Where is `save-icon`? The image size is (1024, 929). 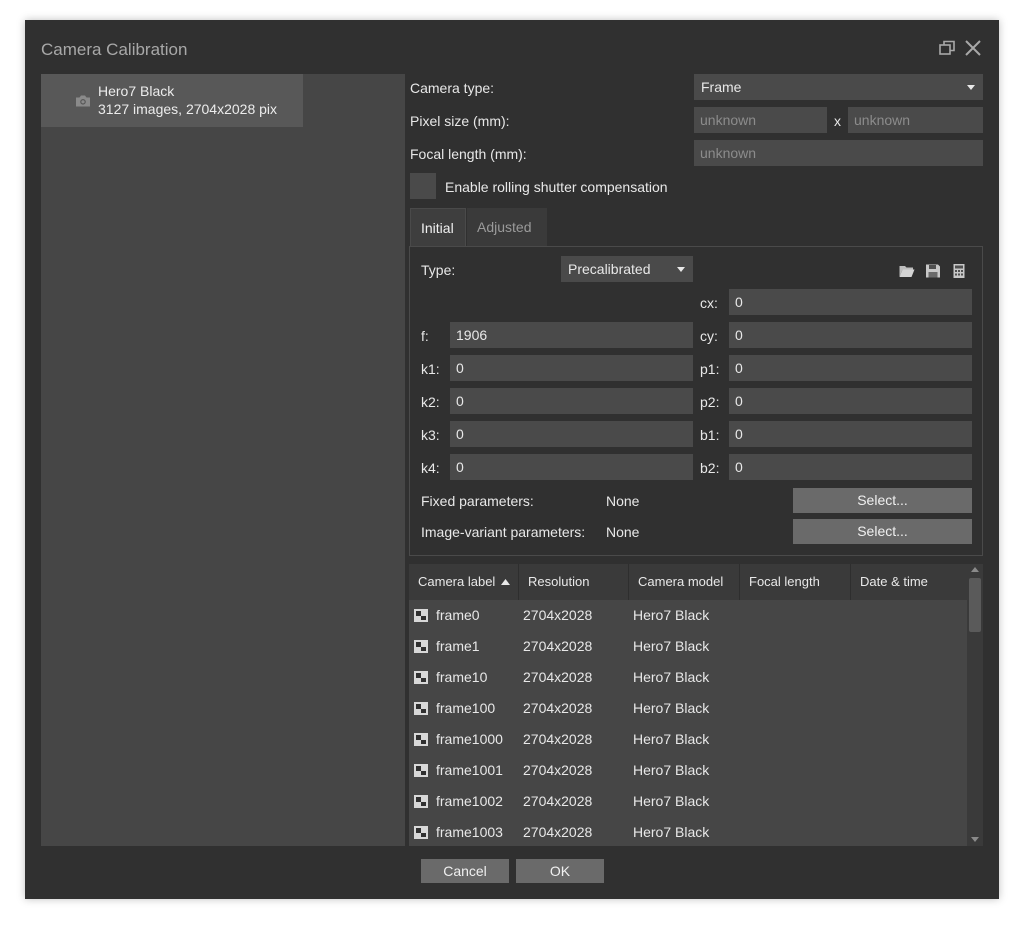
save-icon is located at coordinates (933, 271).